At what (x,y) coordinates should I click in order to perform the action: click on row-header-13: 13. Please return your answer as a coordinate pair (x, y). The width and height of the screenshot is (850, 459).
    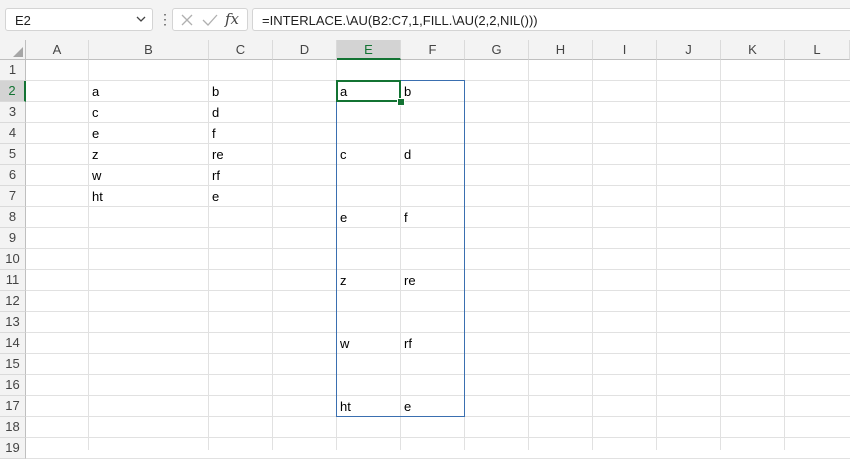
    Looking at the image, I should click on (13, 322).